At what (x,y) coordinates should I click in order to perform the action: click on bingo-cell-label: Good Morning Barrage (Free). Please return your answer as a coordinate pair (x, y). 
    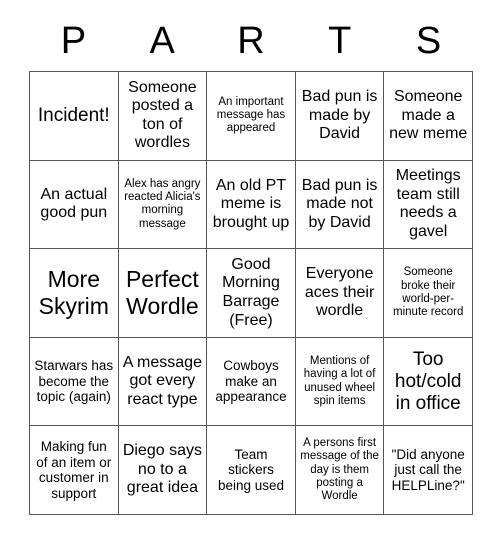
    Looking at the image, I should click on (251, 292).